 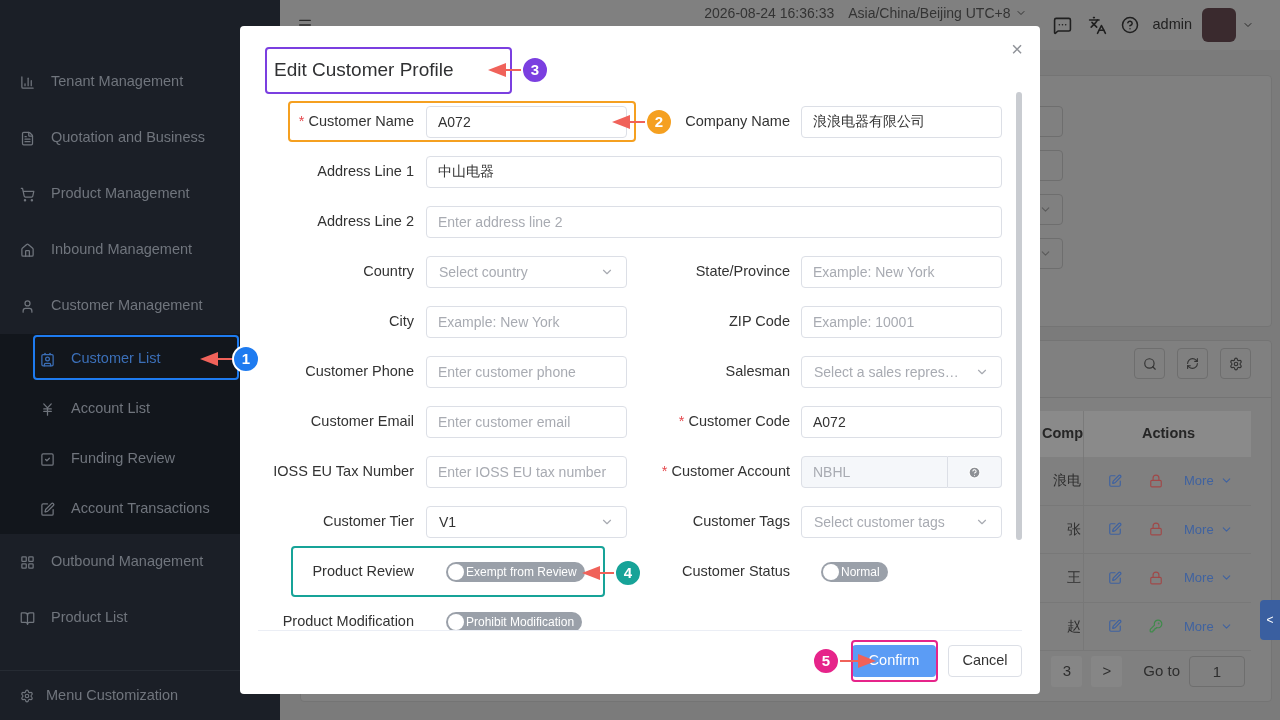 I want to click on goto-label: Go to, so click(x=1161, y=671).